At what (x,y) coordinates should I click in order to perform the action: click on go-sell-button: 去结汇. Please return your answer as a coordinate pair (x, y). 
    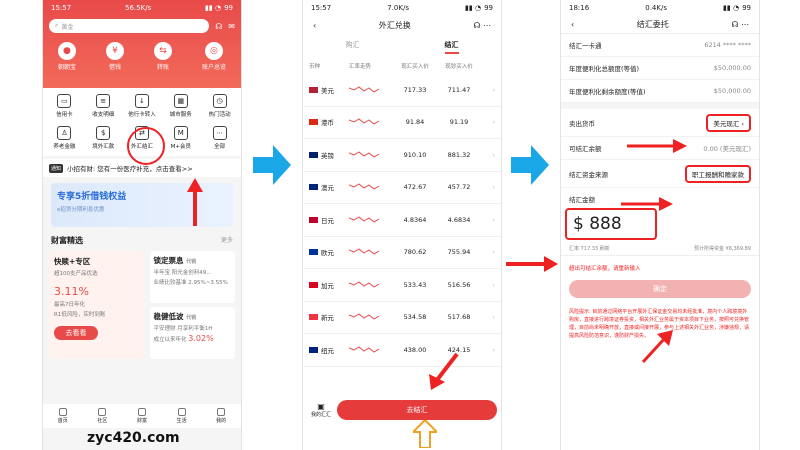
    Looking at the image, I should click on (417, 410).